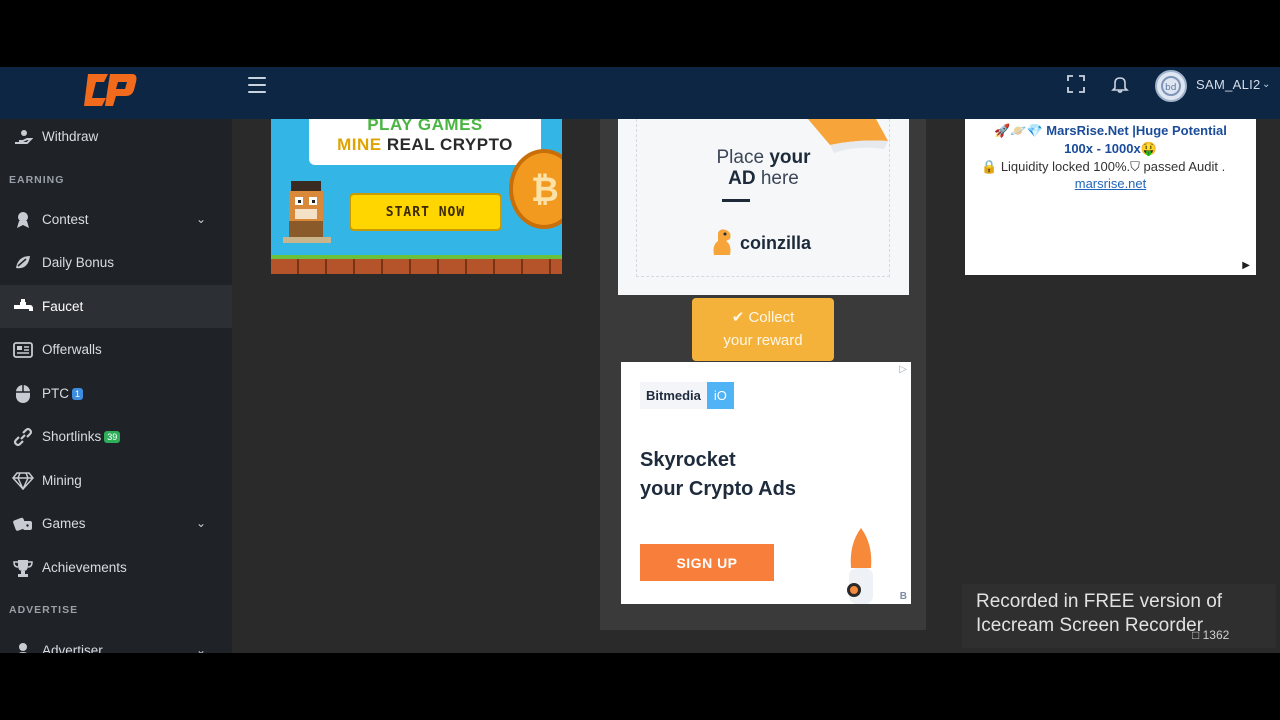  Describe the element at coordinates (37, 180) in the screenshot. I see `section-earning: EARNING` at that location.